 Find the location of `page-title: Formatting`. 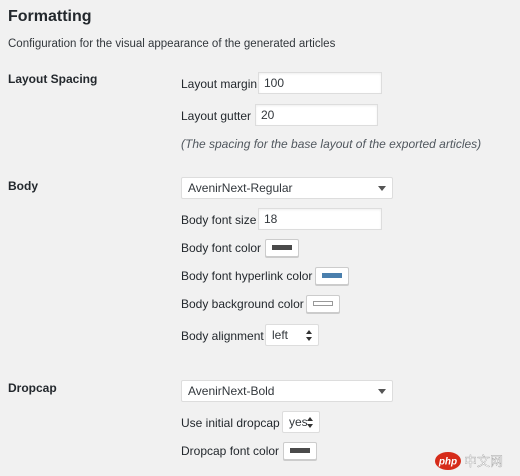

page-title: Formatting is located at coordinates (50, 16).